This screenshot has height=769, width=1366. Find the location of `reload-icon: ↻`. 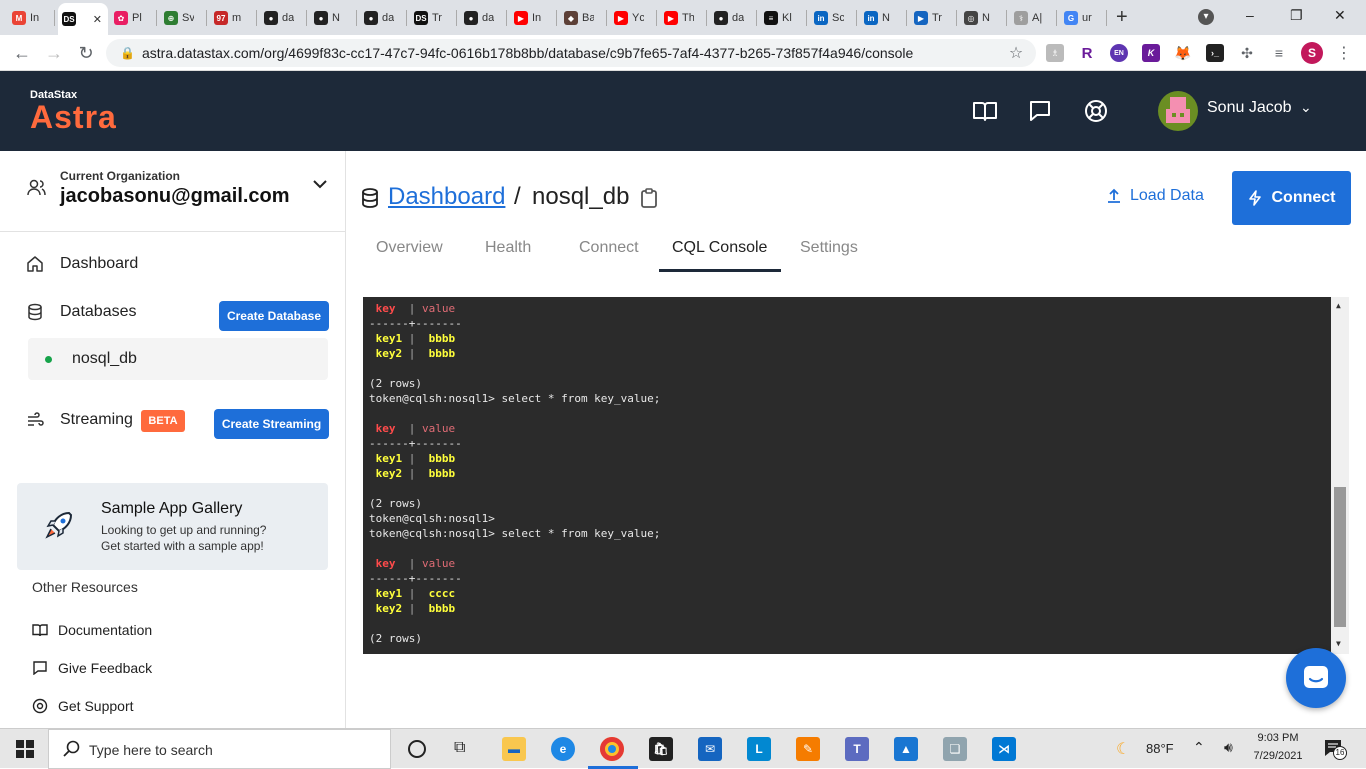

reload-icon: ↻ is located at coordinates (86, 53).